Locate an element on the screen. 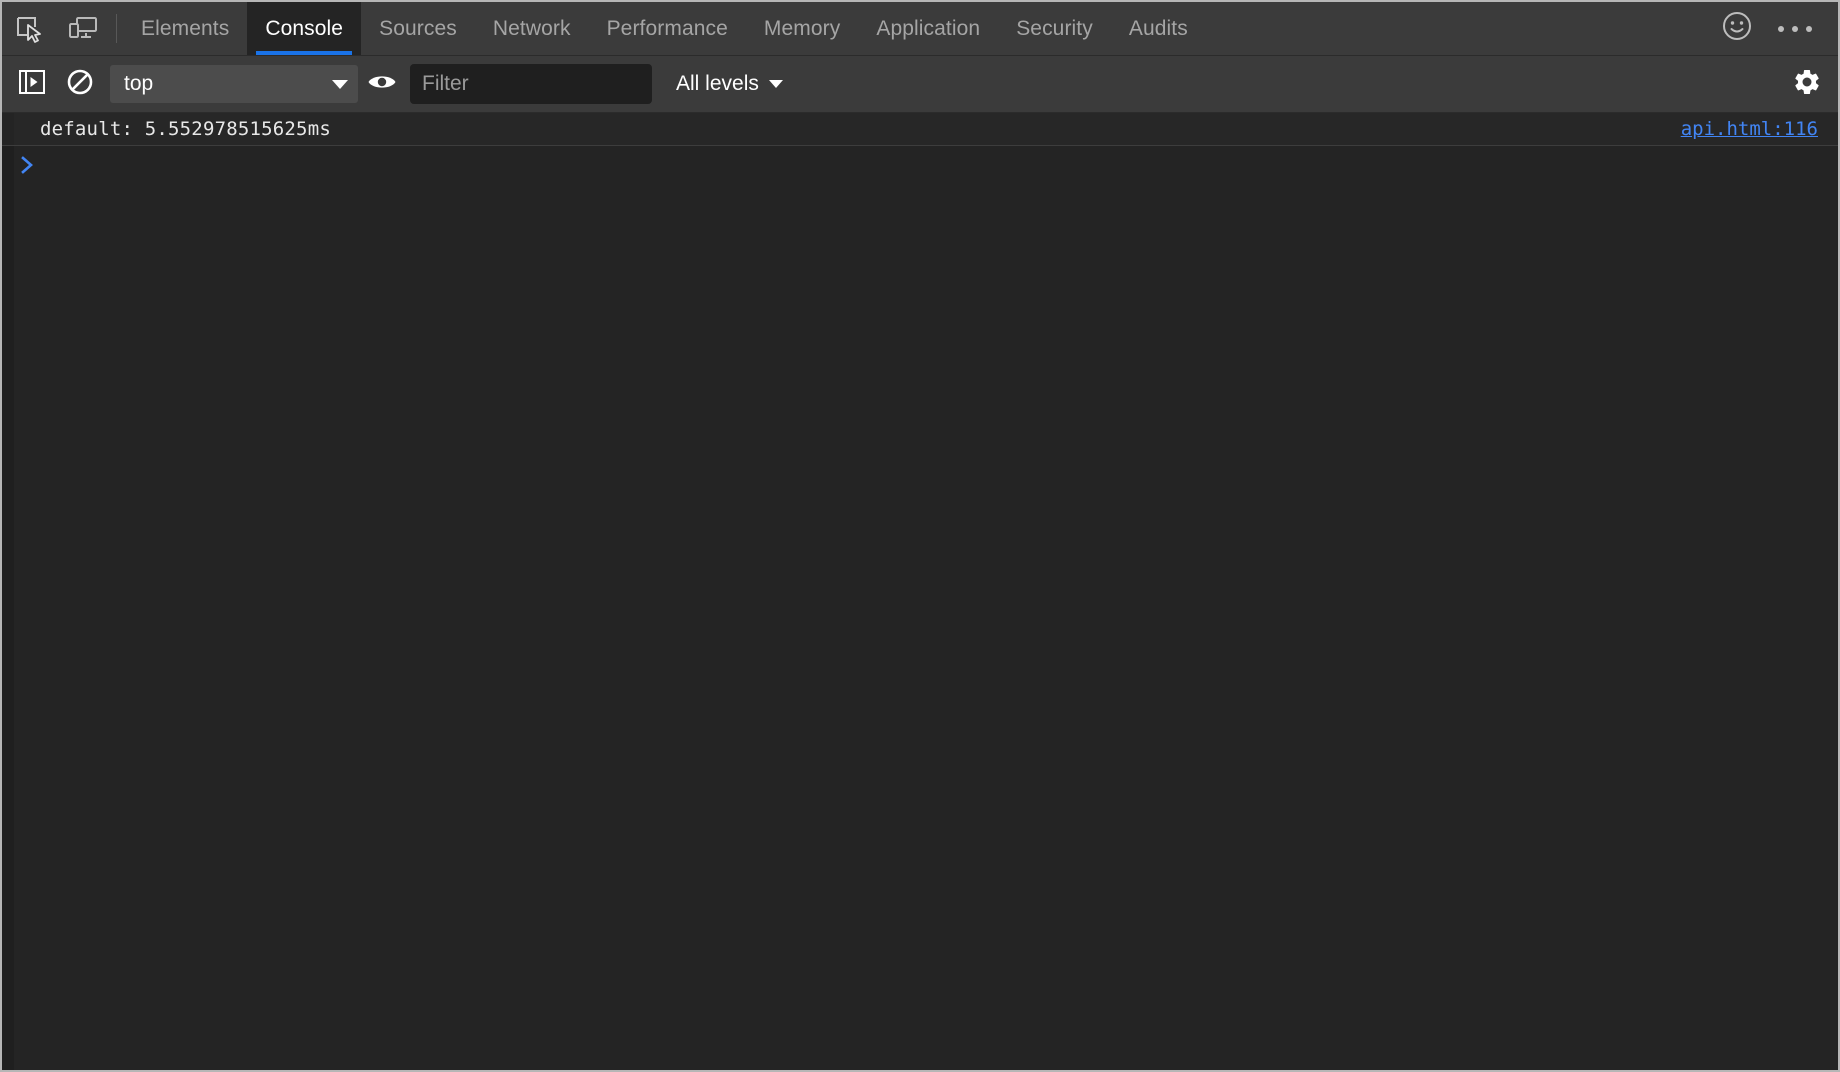 This screenshot has height=1072, width=1840. tab-console: Console is located at coordinates (304, 28).